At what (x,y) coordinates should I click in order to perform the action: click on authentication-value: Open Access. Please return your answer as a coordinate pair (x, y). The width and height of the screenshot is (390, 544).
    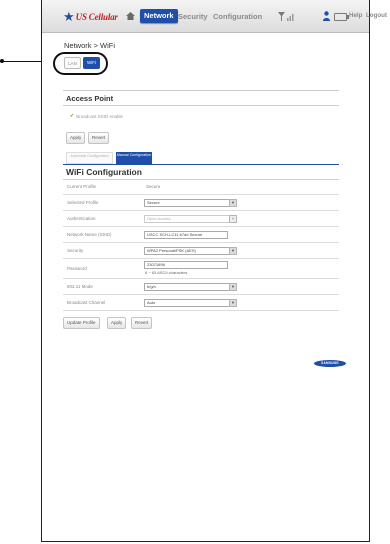
    Looking at the image, I should click on (159, 218).